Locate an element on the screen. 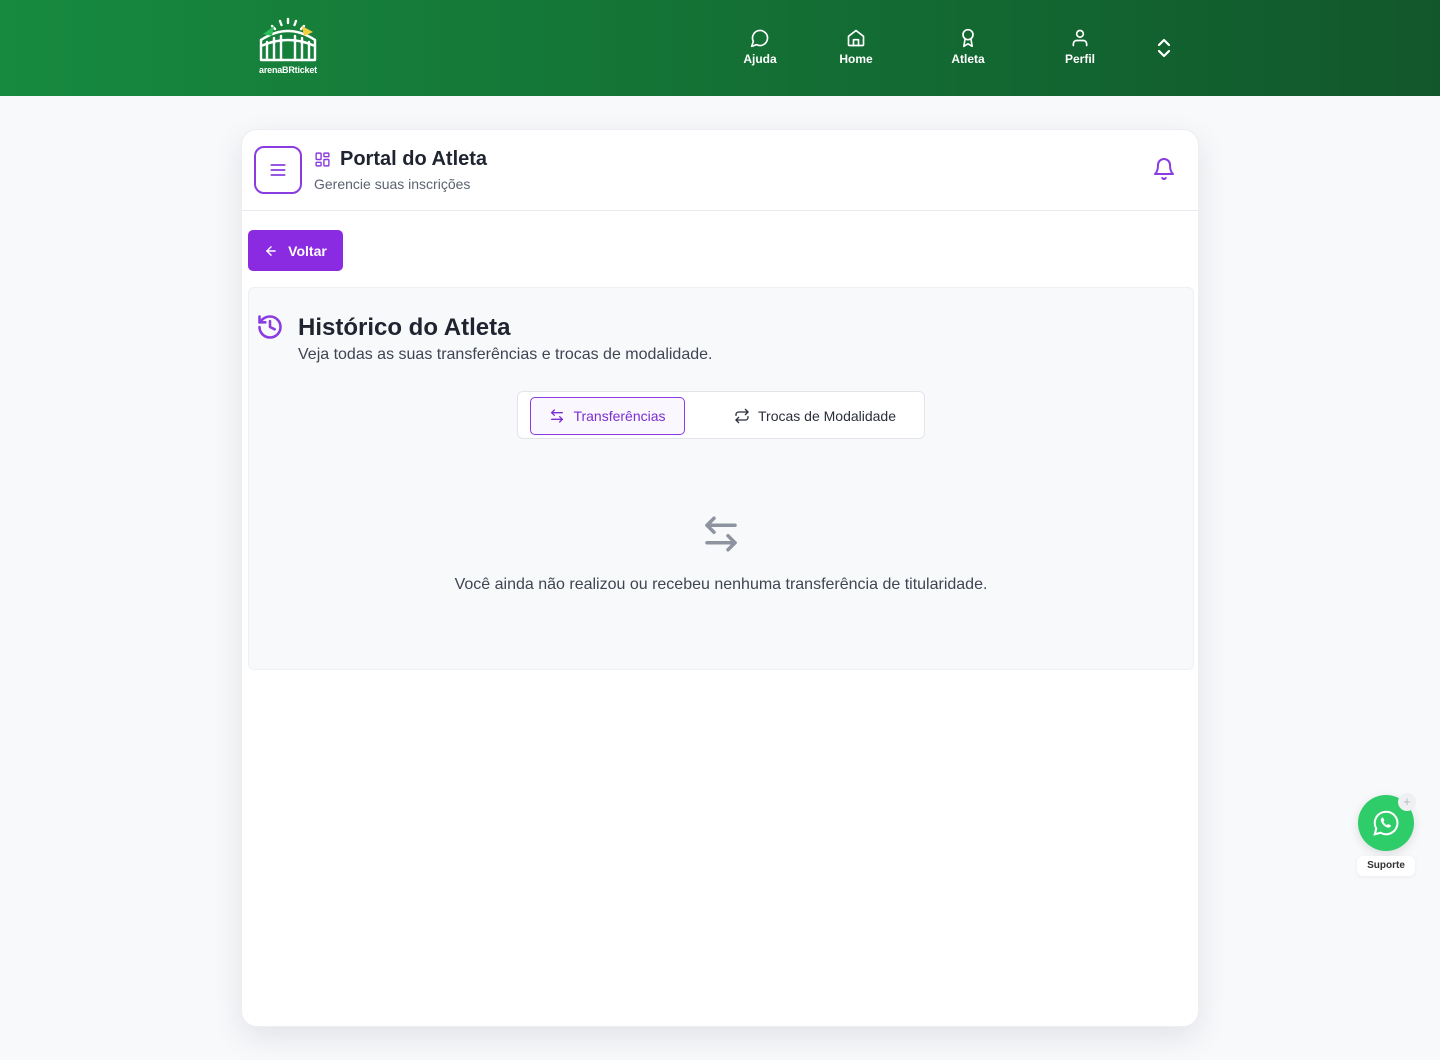 This screenshot has width=1440, height=1060. nav-item-home: Home is located at coordinates (856, 47).